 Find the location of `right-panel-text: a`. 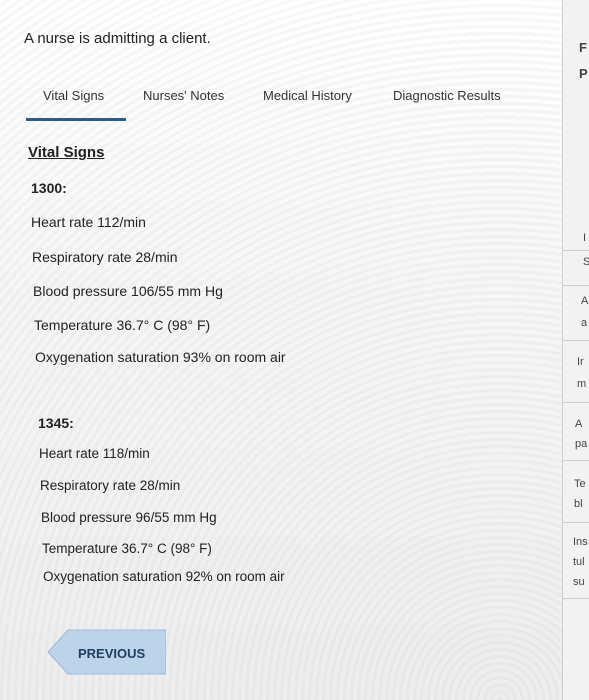

right-panel-text: a is located at coordinates (584, 323).